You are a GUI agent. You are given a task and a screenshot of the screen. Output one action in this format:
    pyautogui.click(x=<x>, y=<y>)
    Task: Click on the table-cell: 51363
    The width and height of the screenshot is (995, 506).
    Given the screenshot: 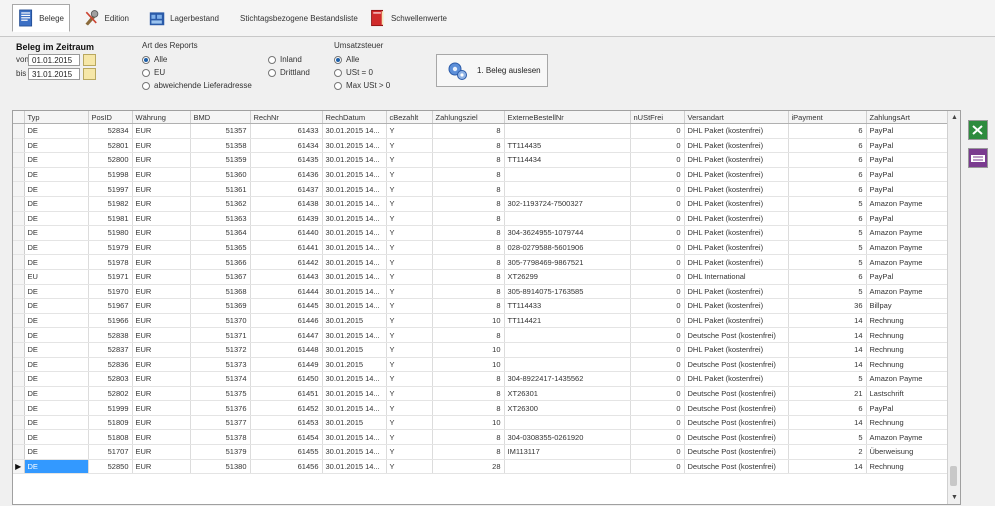 What is the action you would take?
    pyautogui.click(x=220, y=219)
    